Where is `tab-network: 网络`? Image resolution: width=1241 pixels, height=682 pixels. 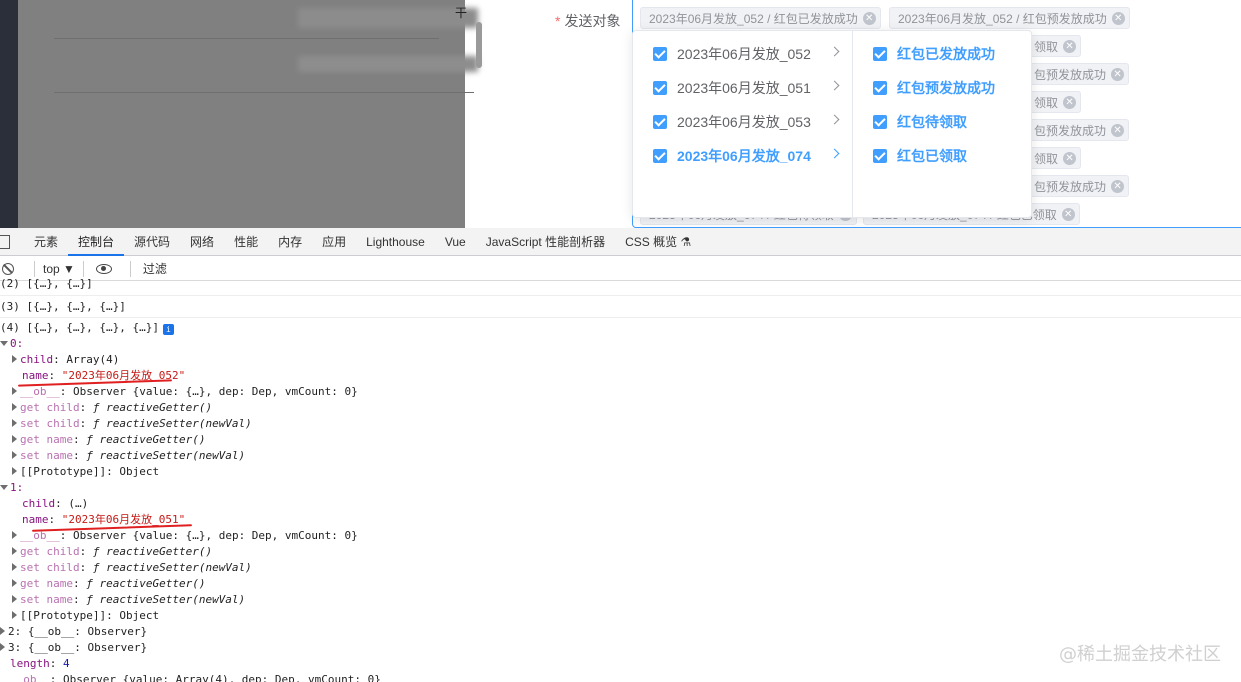 tab-network: 网络 is located at coordinates (202, 242).